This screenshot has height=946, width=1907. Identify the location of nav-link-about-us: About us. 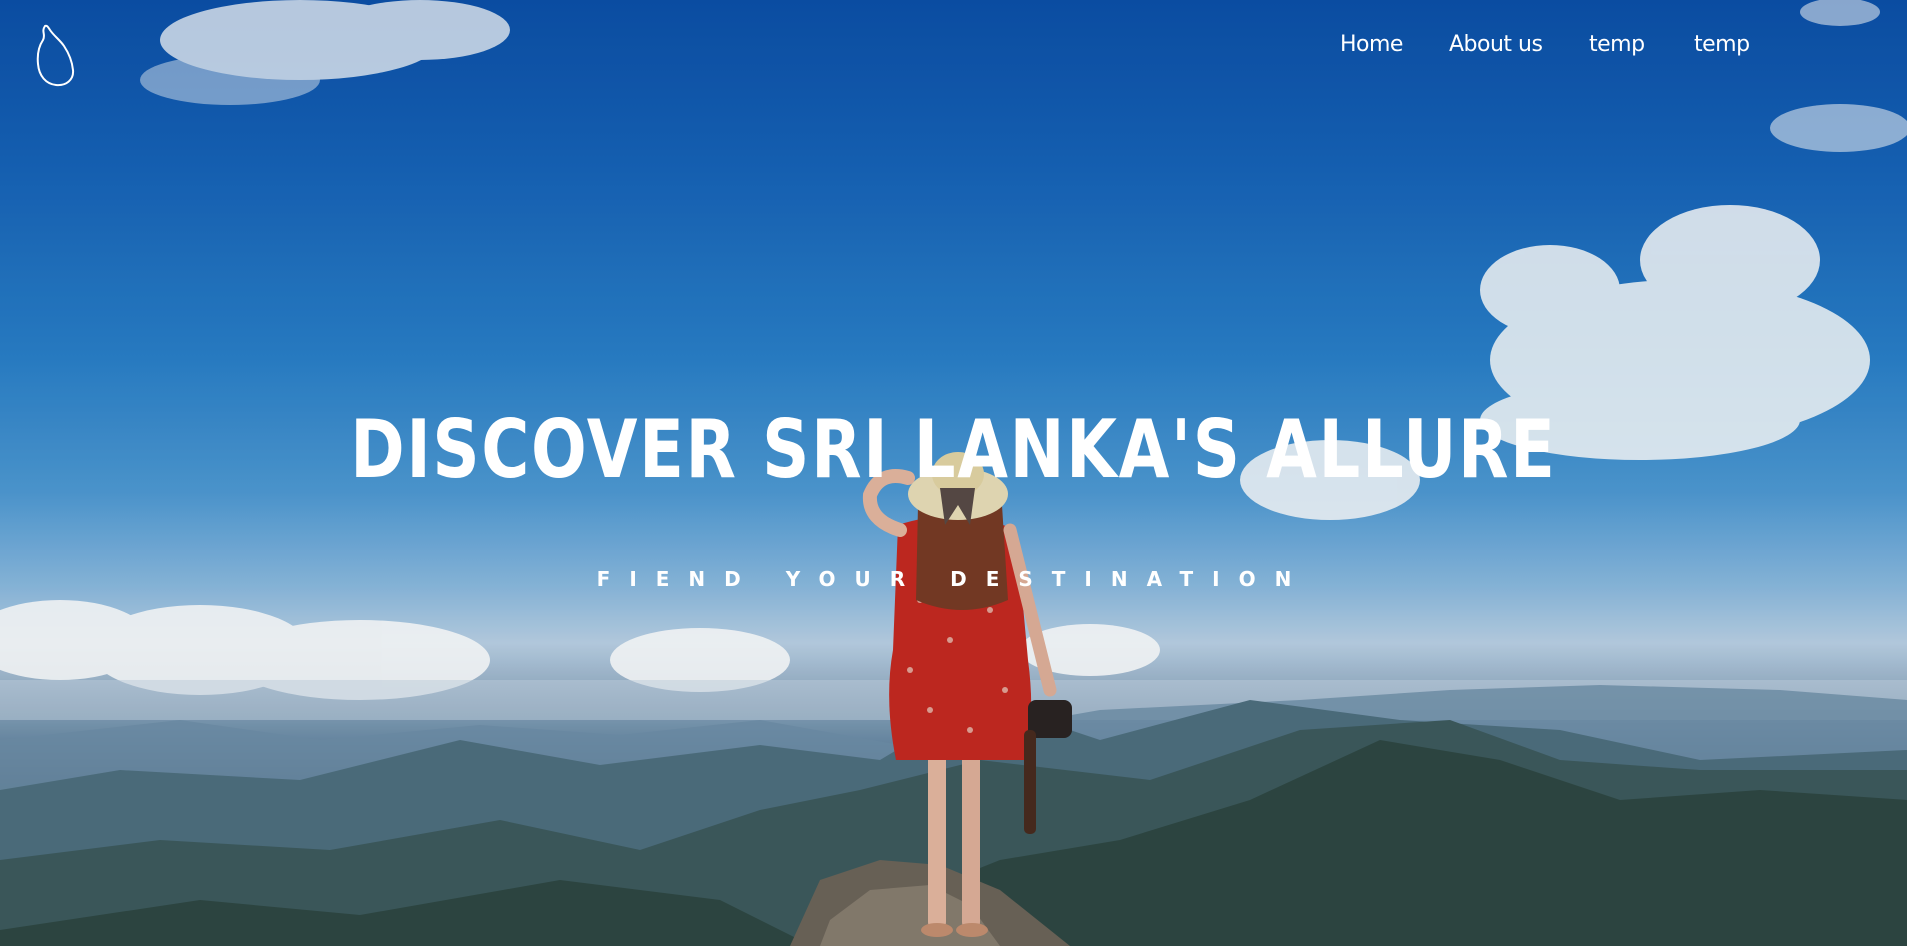
(1496, 45).